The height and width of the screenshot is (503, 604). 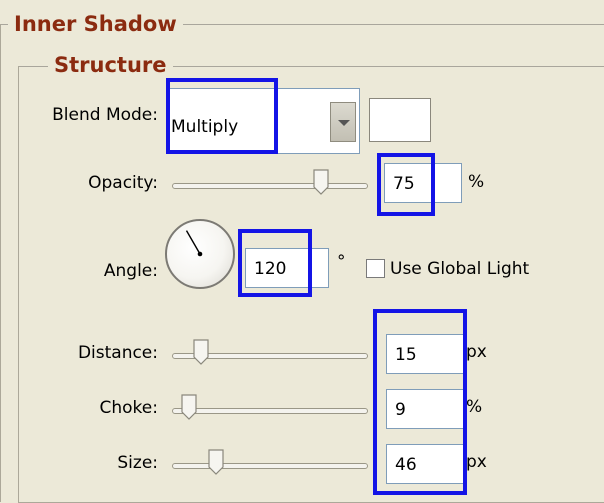 I want to click on angle-highlight, so click(x=275, y=263).